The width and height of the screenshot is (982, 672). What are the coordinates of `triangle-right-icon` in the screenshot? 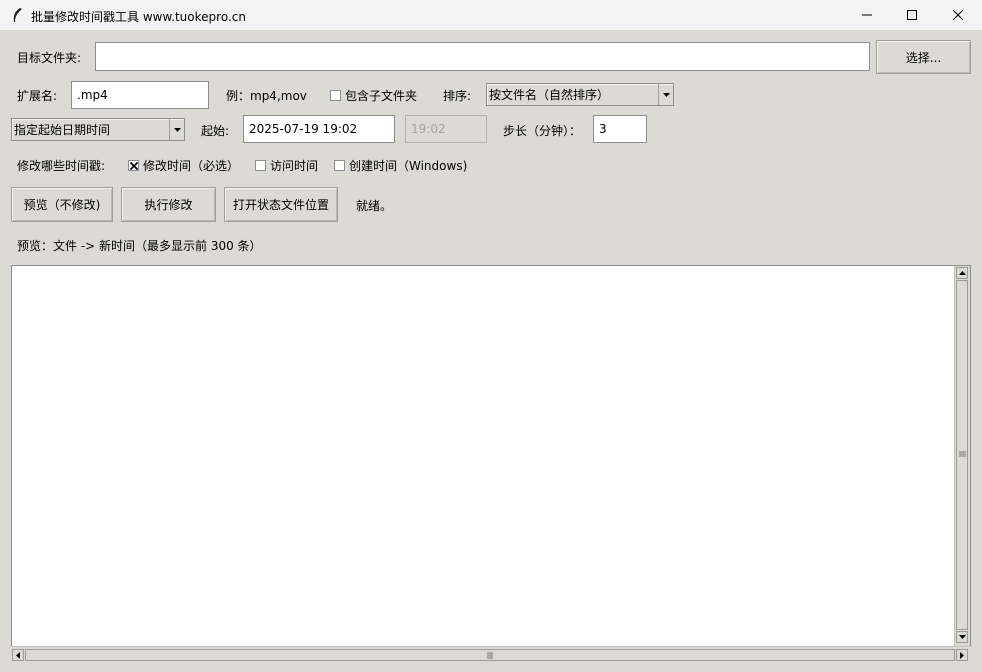 It's located at (962, 655).